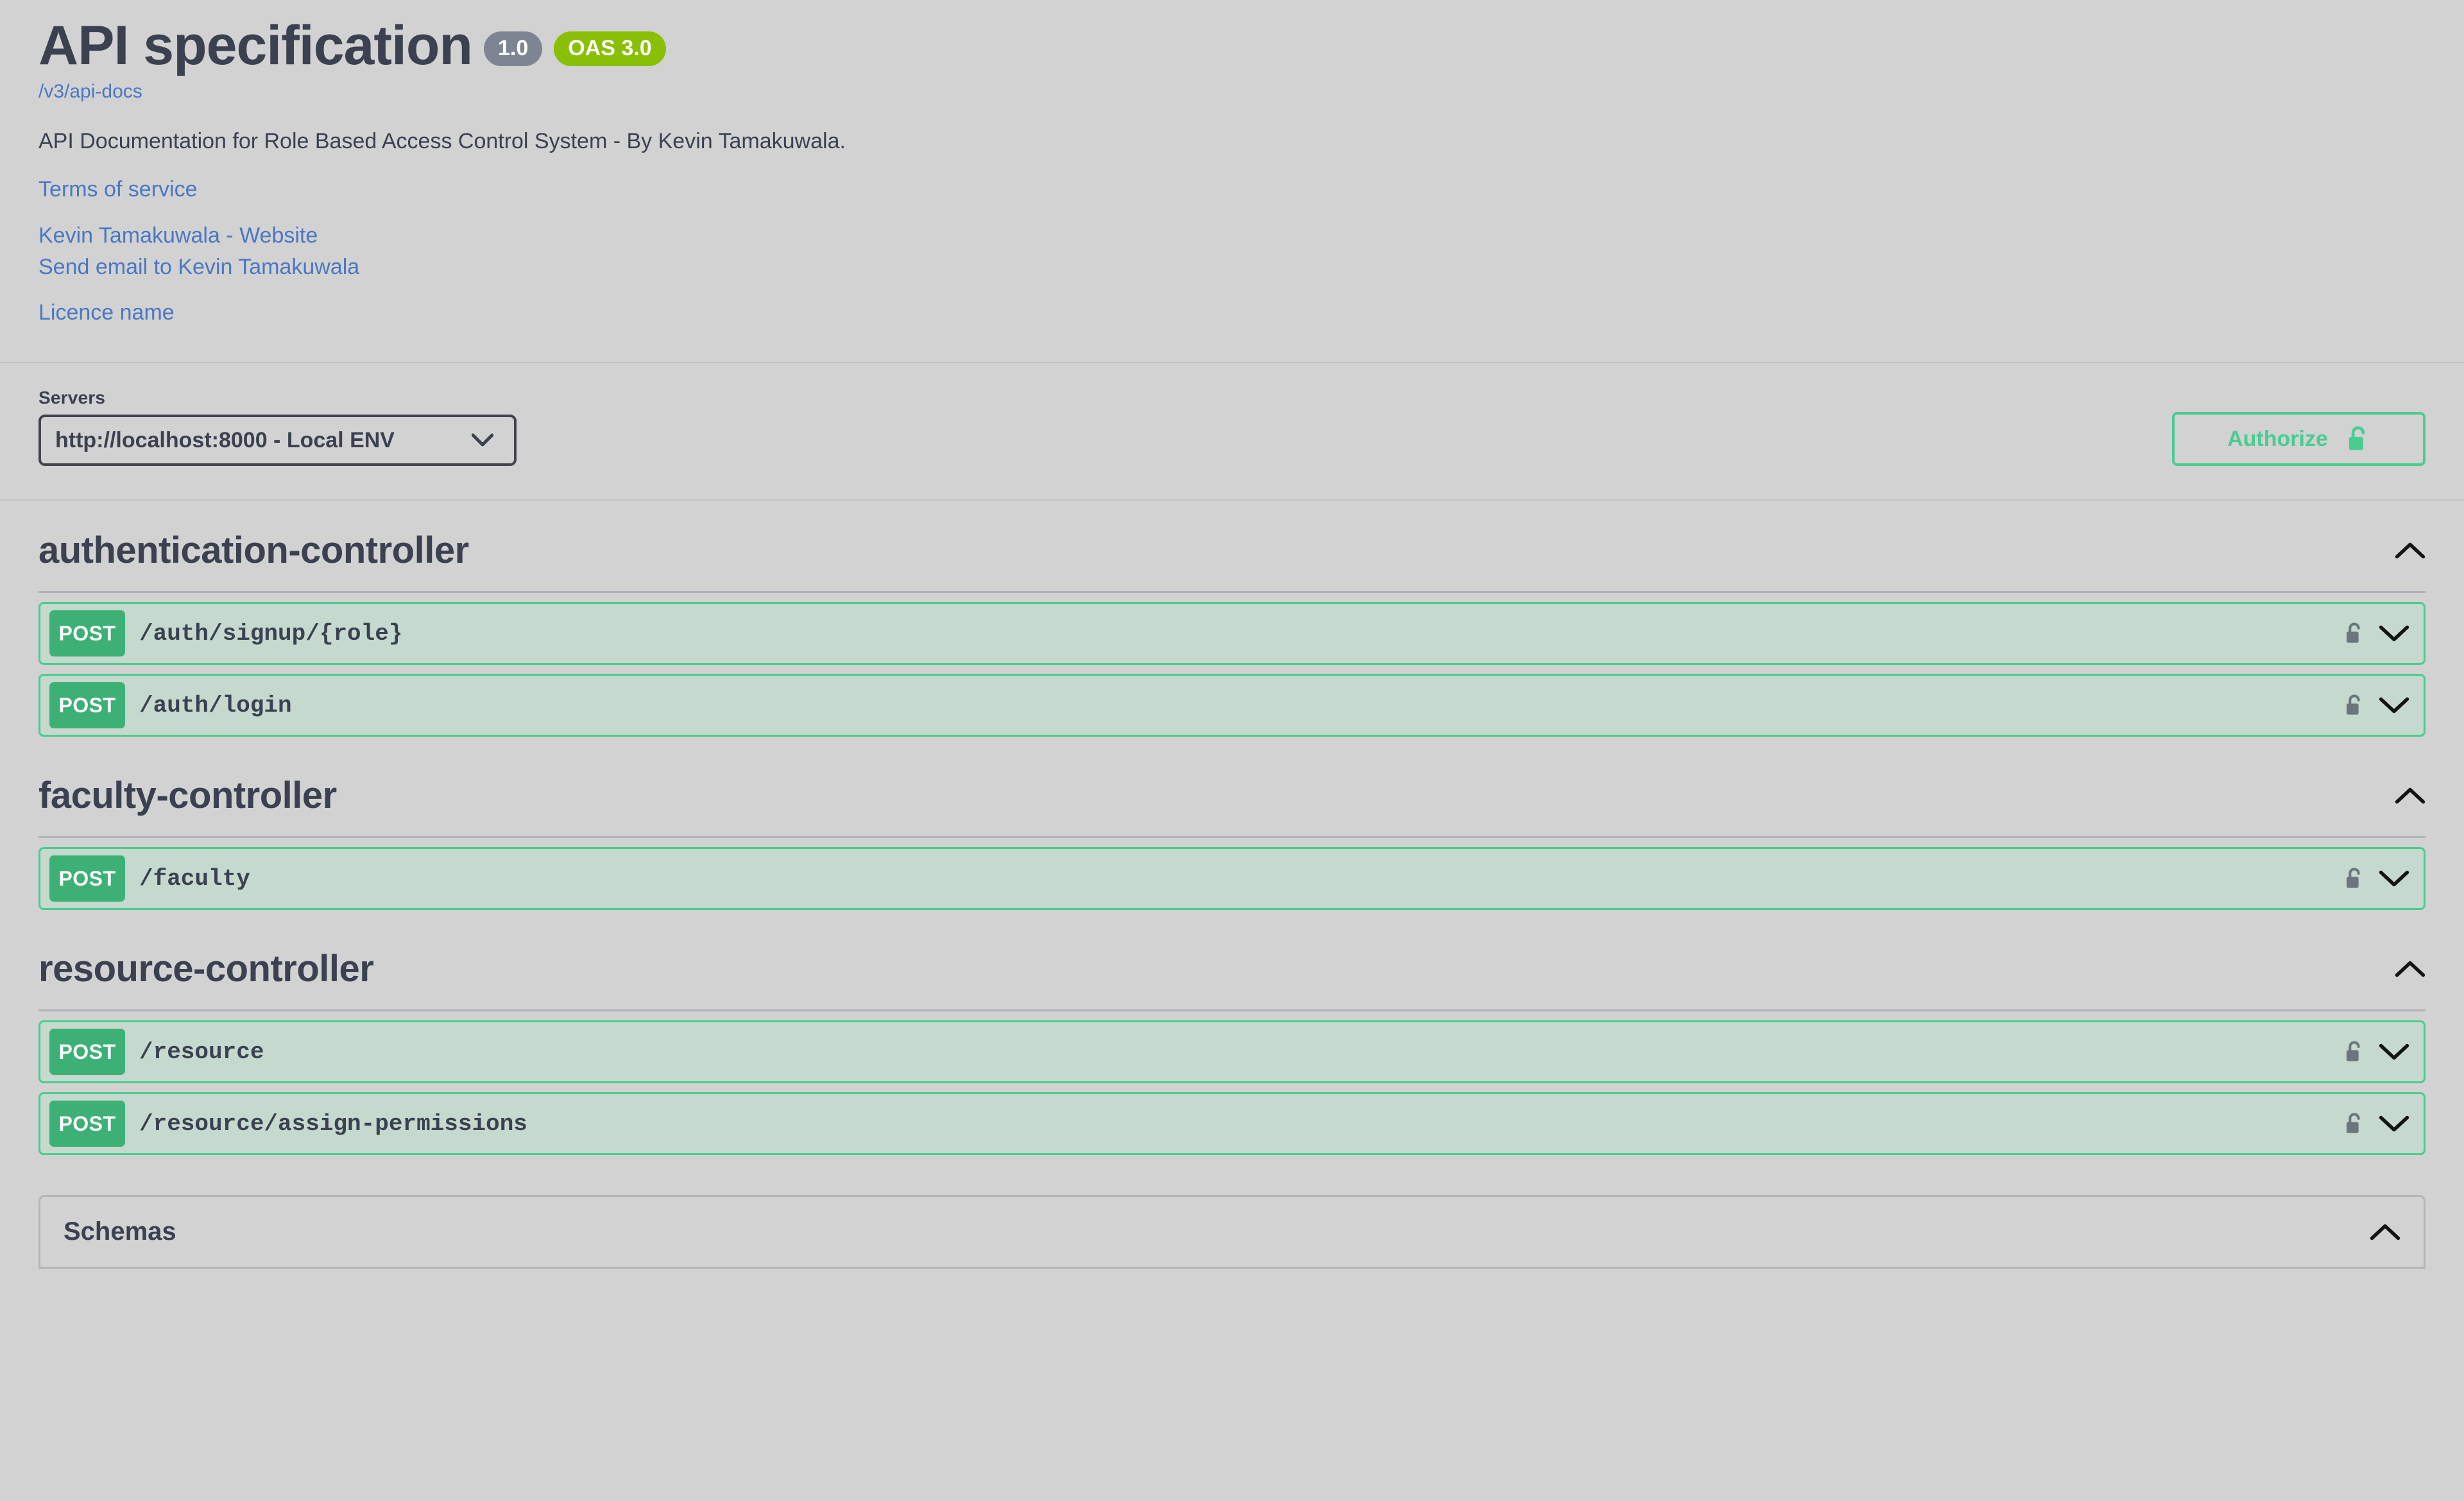  I want to click on operation-row: POST /resource/assign-permissions, so click(1232, 1124).